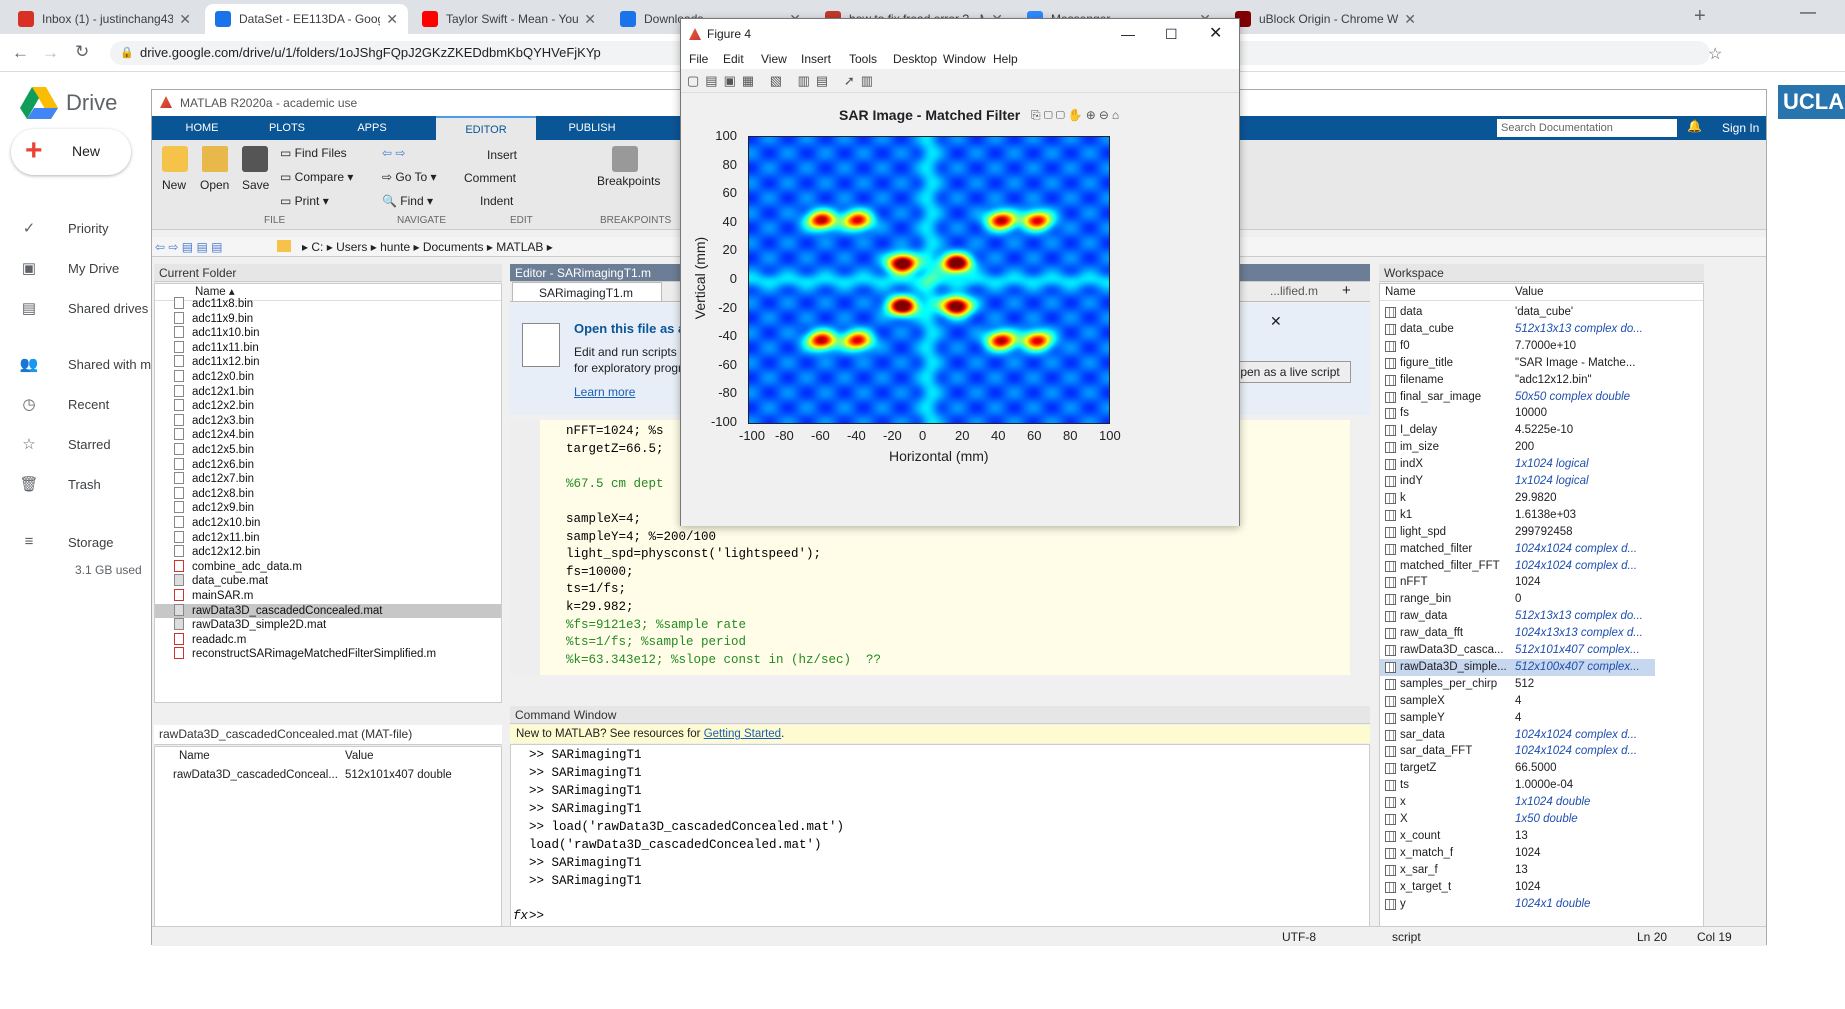 The height and width of the screenshot is (1009, 1845). What do you see at coordinates (174, 185) in the screenshot?
I see `new-button: New` at bounding box center [174, 185].